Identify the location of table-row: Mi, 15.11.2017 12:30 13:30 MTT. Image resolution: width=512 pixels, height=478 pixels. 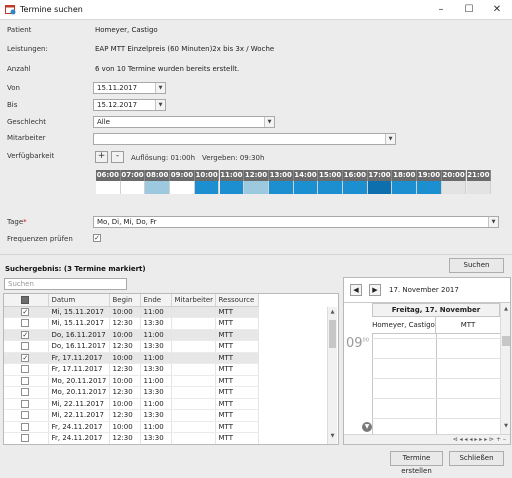
(131, 323).